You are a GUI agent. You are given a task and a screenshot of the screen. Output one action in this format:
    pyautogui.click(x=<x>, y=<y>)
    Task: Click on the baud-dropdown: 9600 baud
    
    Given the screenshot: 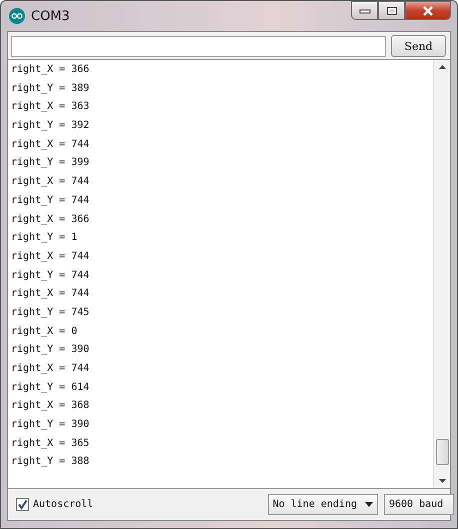 What is the action you would take?
    pyautogui.click(x=419, y=504)
    